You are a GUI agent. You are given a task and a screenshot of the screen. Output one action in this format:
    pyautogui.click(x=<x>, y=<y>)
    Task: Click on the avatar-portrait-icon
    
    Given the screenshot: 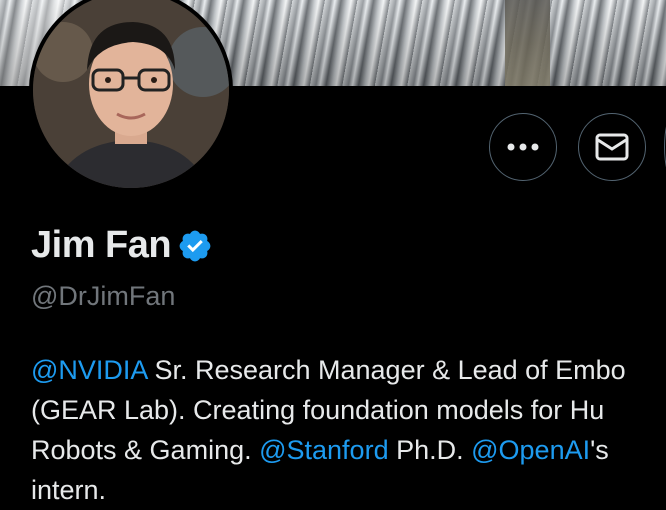 What is the action you would take?
    pyautogui.click(x=131, y=94)
    